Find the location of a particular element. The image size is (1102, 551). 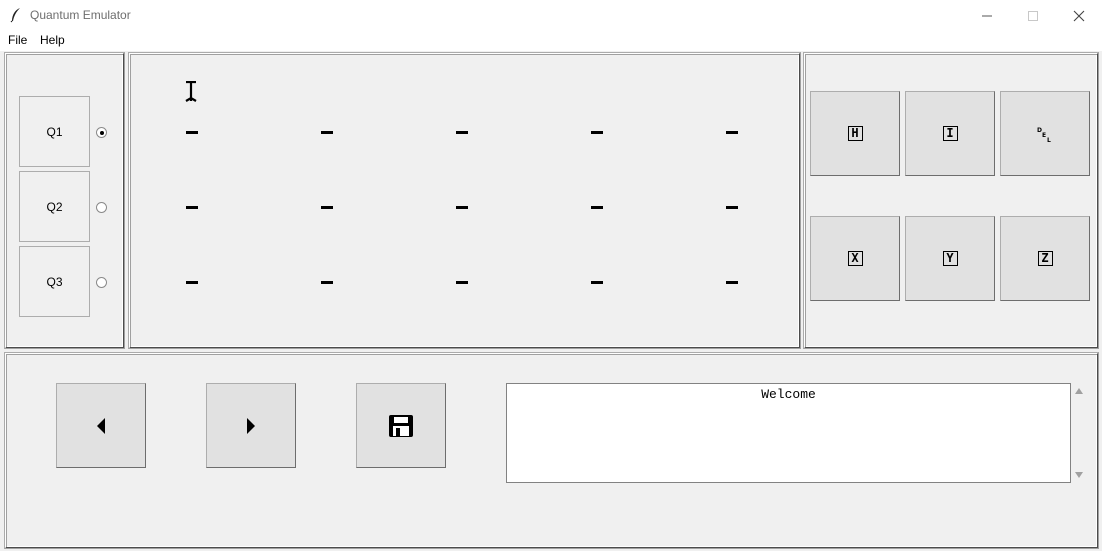

qubit-radio-q2 is located at coordinates (101, 207).